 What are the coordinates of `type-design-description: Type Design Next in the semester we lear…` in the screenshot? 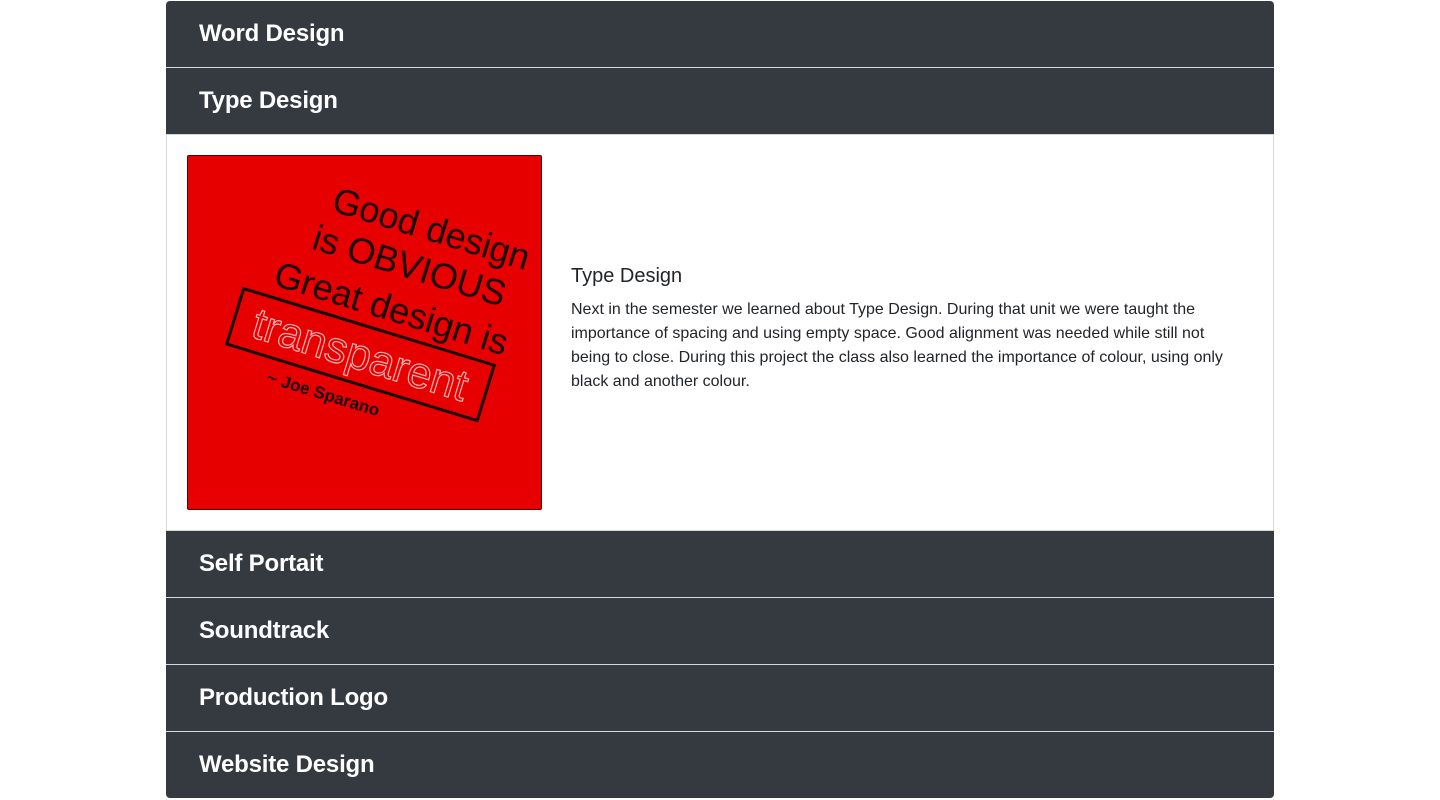 It's located at (901, 329).